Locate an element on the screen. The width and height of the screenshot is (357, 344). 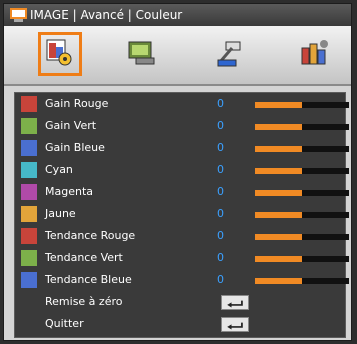
setting-label: Gain Rouge is located at coordinates (77, 103).